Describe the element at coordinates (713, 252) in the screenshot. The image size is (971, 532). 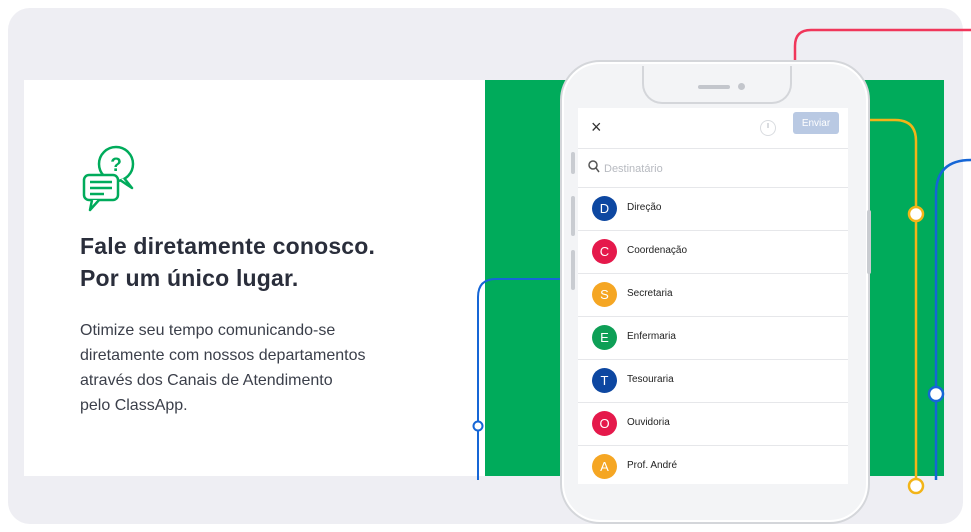
I see `recipient-item-coordenacao: C Coordenação` at that location.